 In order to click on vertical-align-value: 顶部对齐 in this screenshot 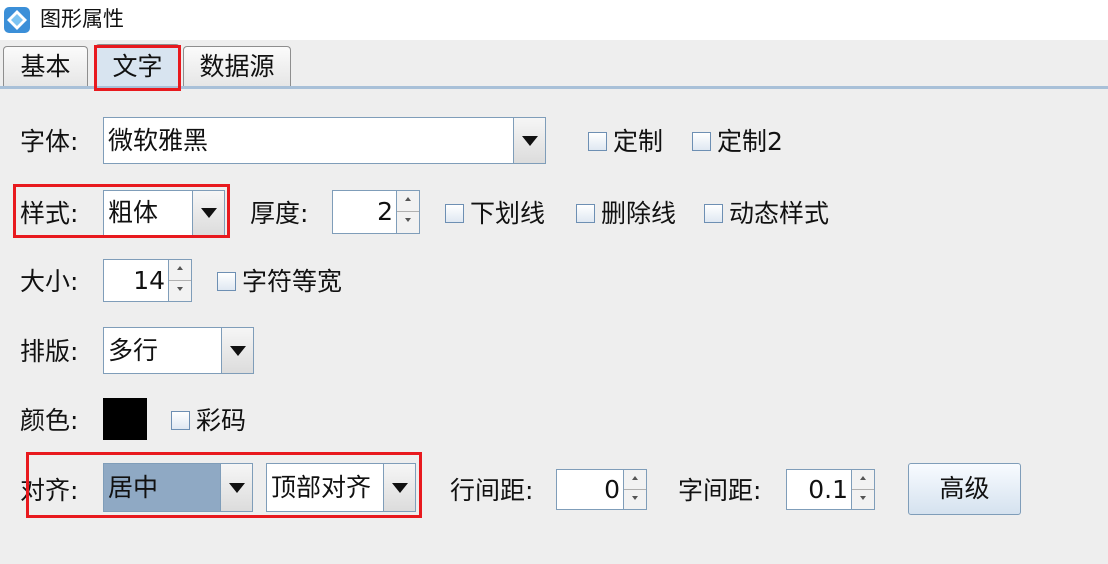, I will do `click(321, 487)`.